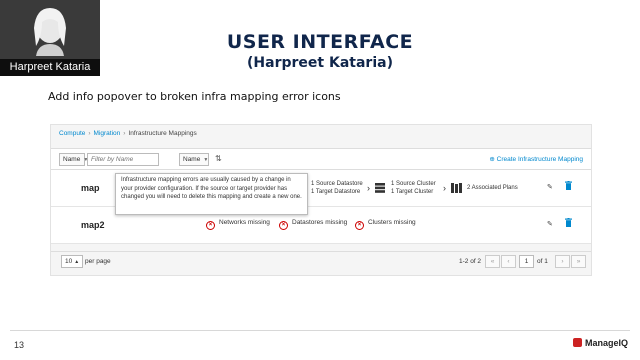  Describe the element at coordinates (413, 184) in the screenshot. I see `source-cluster-count: 1 Source Cluster` at that location.